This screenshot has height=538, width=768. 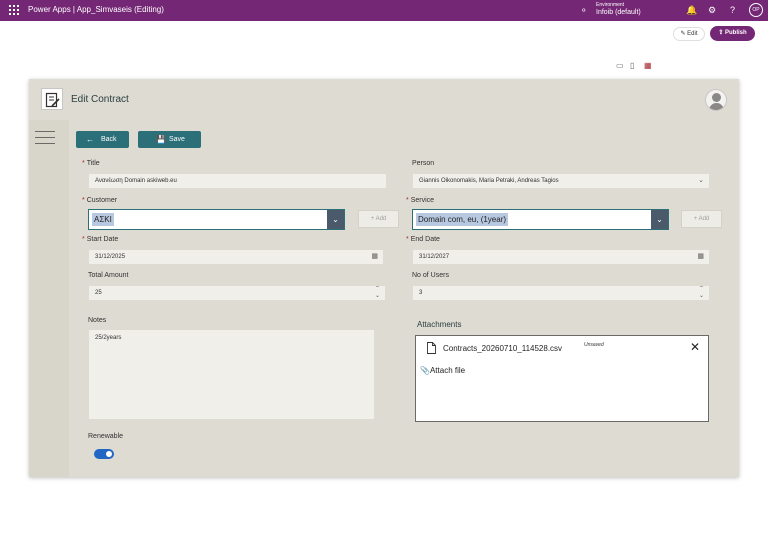 What do you see at coordinates (683, 34) in the screenshot?
I see `pencil-icon: ✎` at bounding box center [683, 34].